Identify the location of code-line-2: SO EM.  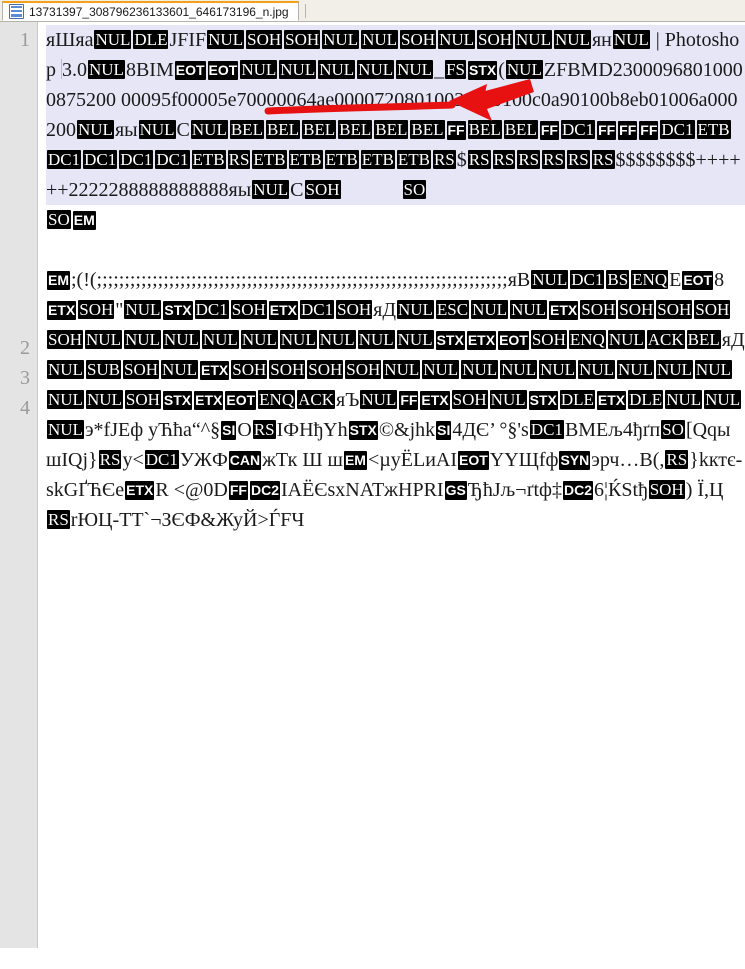
(395, 220).